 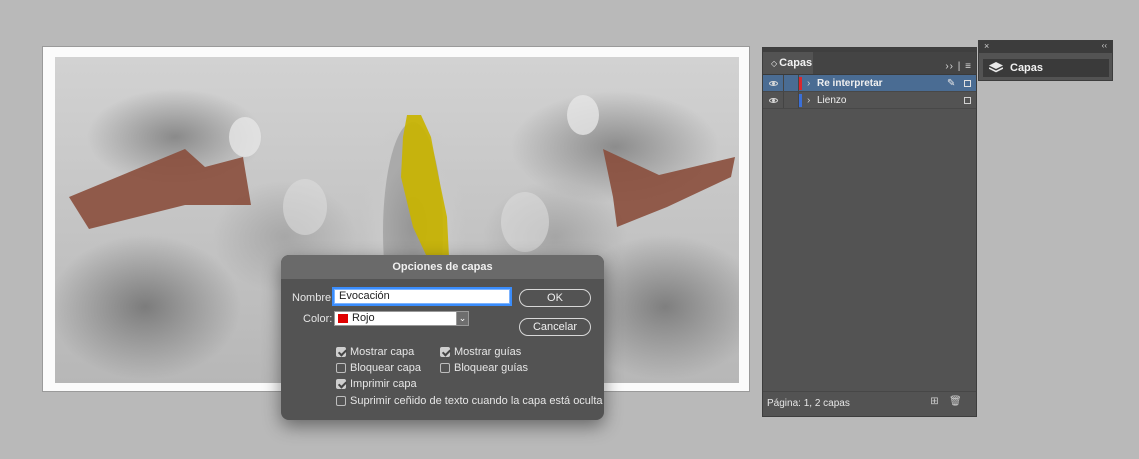 What do you see at coordinates (986, 46) in the screenshot?
I see `close-icon: ×` at bounding box center [986, 46].